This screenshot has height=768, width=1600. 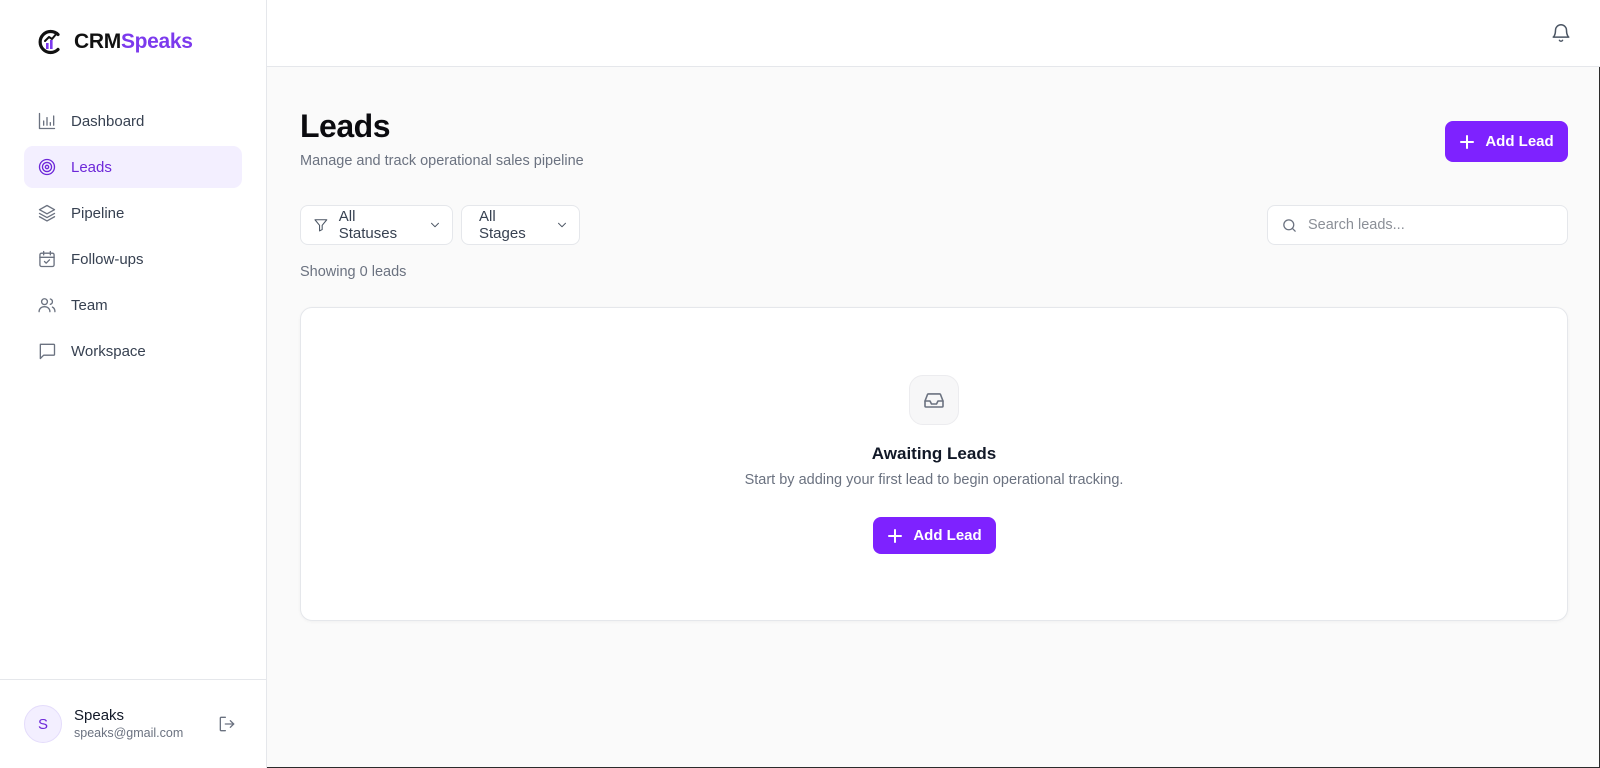 What do you see at coordinates (133, 167) in the screenshot?
I see `sidebar-item-leads: Leads` at bounding box center [133, 167].